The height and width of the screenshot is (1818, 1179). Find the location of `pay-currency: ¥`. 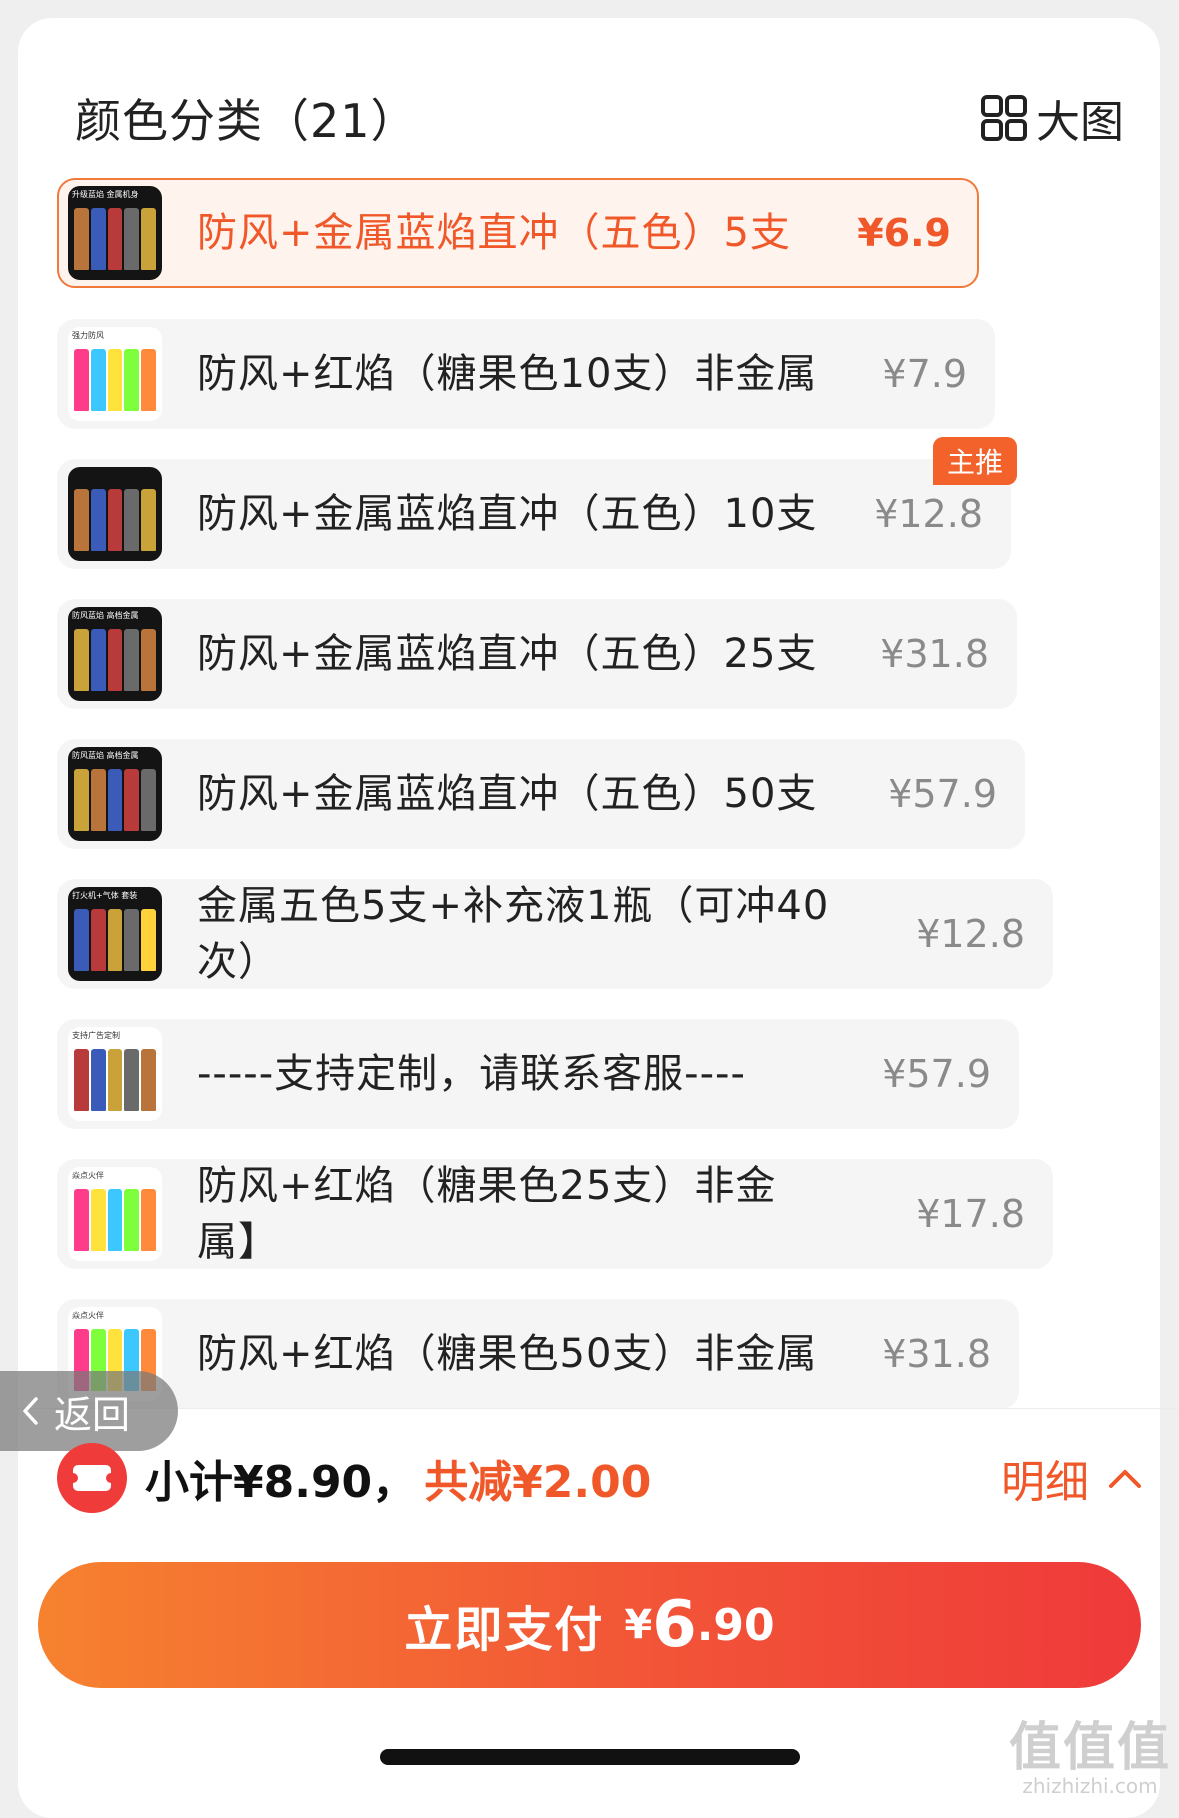

pay-currency: ¥ is located at coordinates (638, 1625).